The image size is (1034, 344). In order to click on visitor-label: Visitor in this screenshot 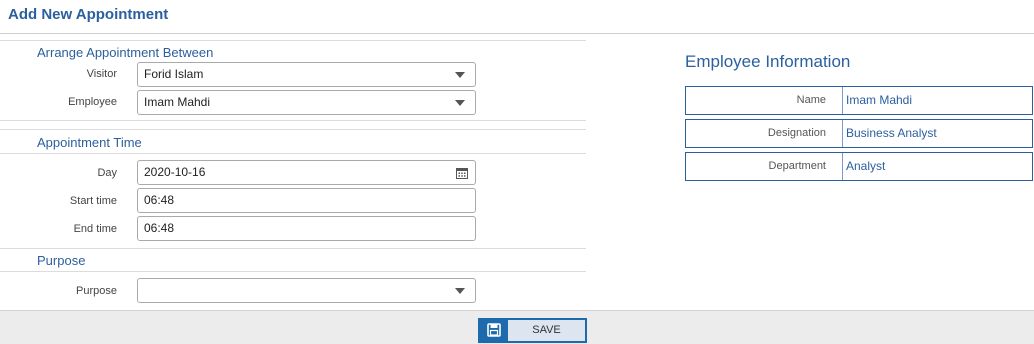, I will do `click(101, 74)`.